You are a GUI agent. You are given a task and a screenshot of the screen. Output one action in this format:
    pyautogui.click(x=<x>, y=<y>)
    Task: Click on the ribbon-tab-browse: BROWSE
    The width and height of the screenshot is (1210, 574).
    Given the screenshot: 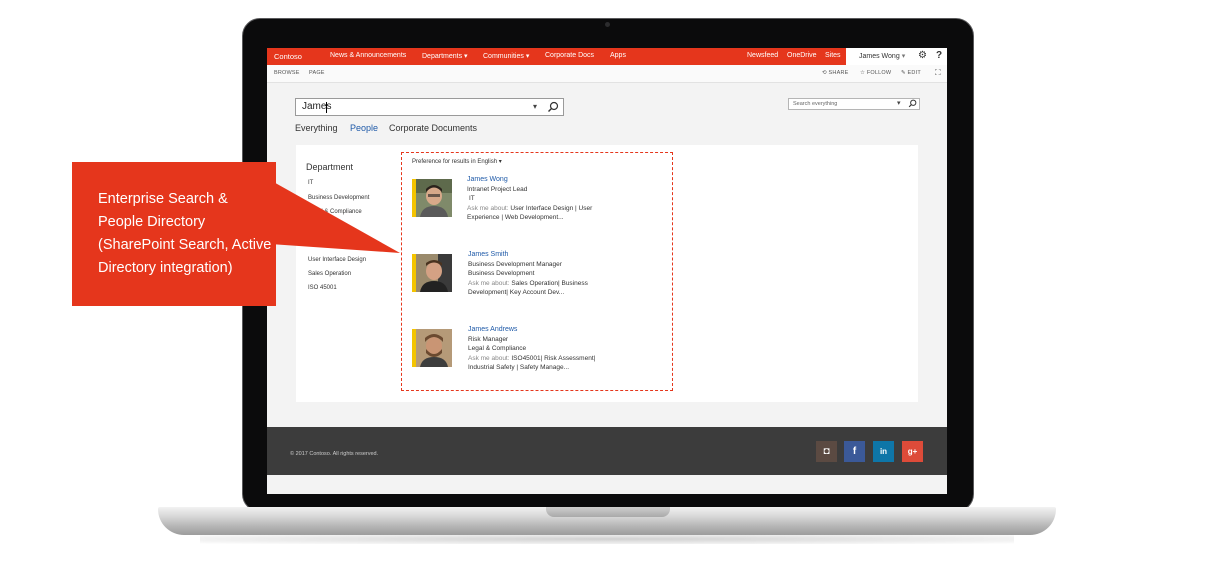 What is the action you would take?
    pyautogui.click(x=287, y=73)
    